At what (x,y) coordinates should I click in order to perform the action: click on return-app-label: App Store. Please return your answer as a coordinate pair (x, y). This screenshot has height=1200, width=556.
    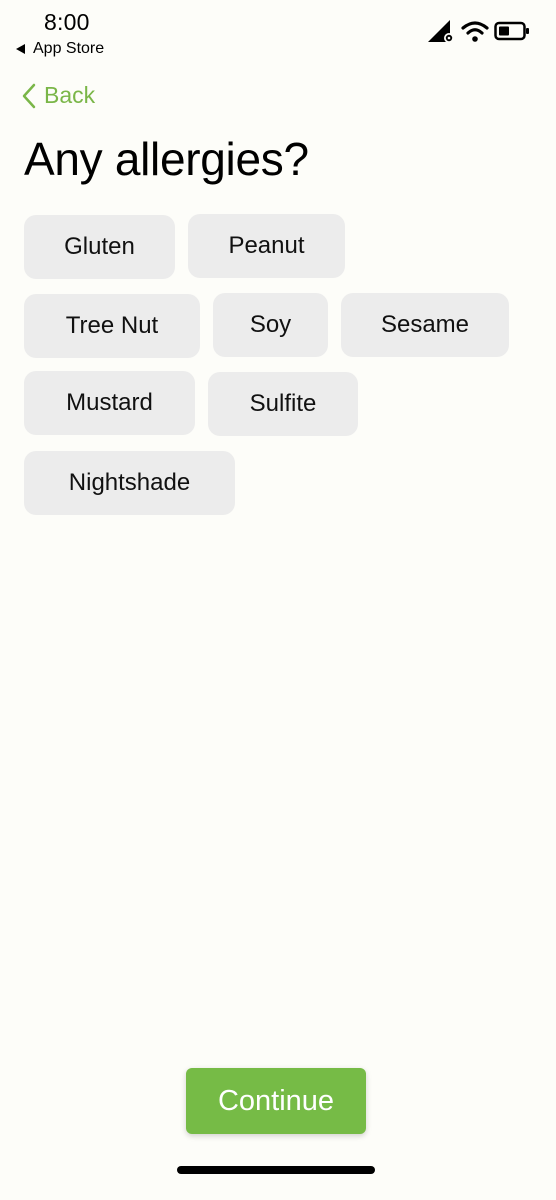
    Looking at the image, I should click on (69, 48).